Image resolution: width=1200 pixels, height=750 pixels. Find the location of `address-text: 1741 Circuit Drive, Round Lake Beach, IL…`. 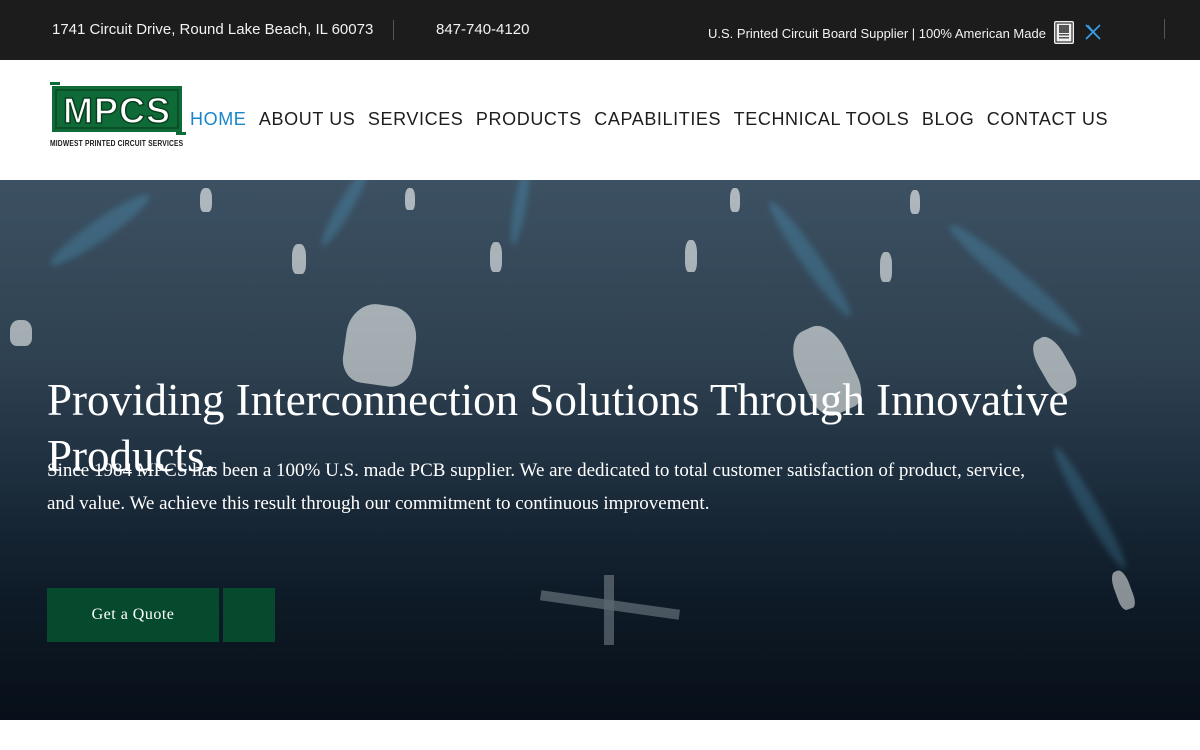

address-text: 1741 Circuit Drive, Round Lake Beach, IL… is located at coordinates (213, 29).